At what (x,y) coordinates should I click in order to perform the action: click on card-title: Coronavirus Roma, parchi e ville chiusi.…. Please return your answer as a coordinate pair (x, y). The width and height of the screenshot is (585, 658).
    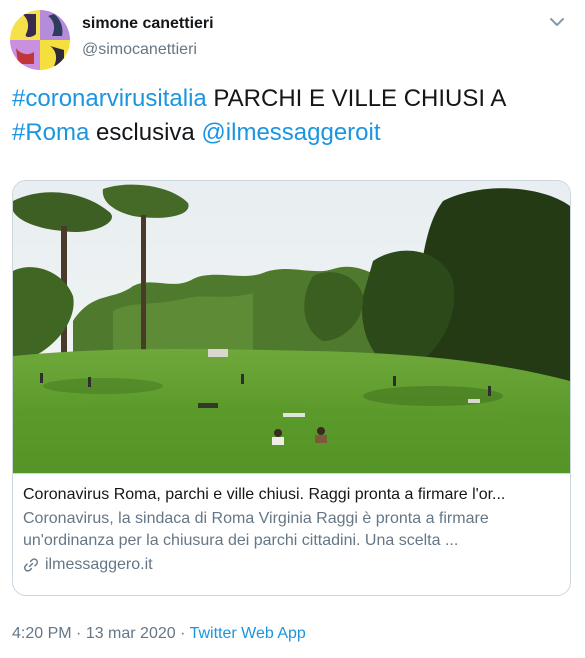
    Looking at the image, I should click on (291, 495).